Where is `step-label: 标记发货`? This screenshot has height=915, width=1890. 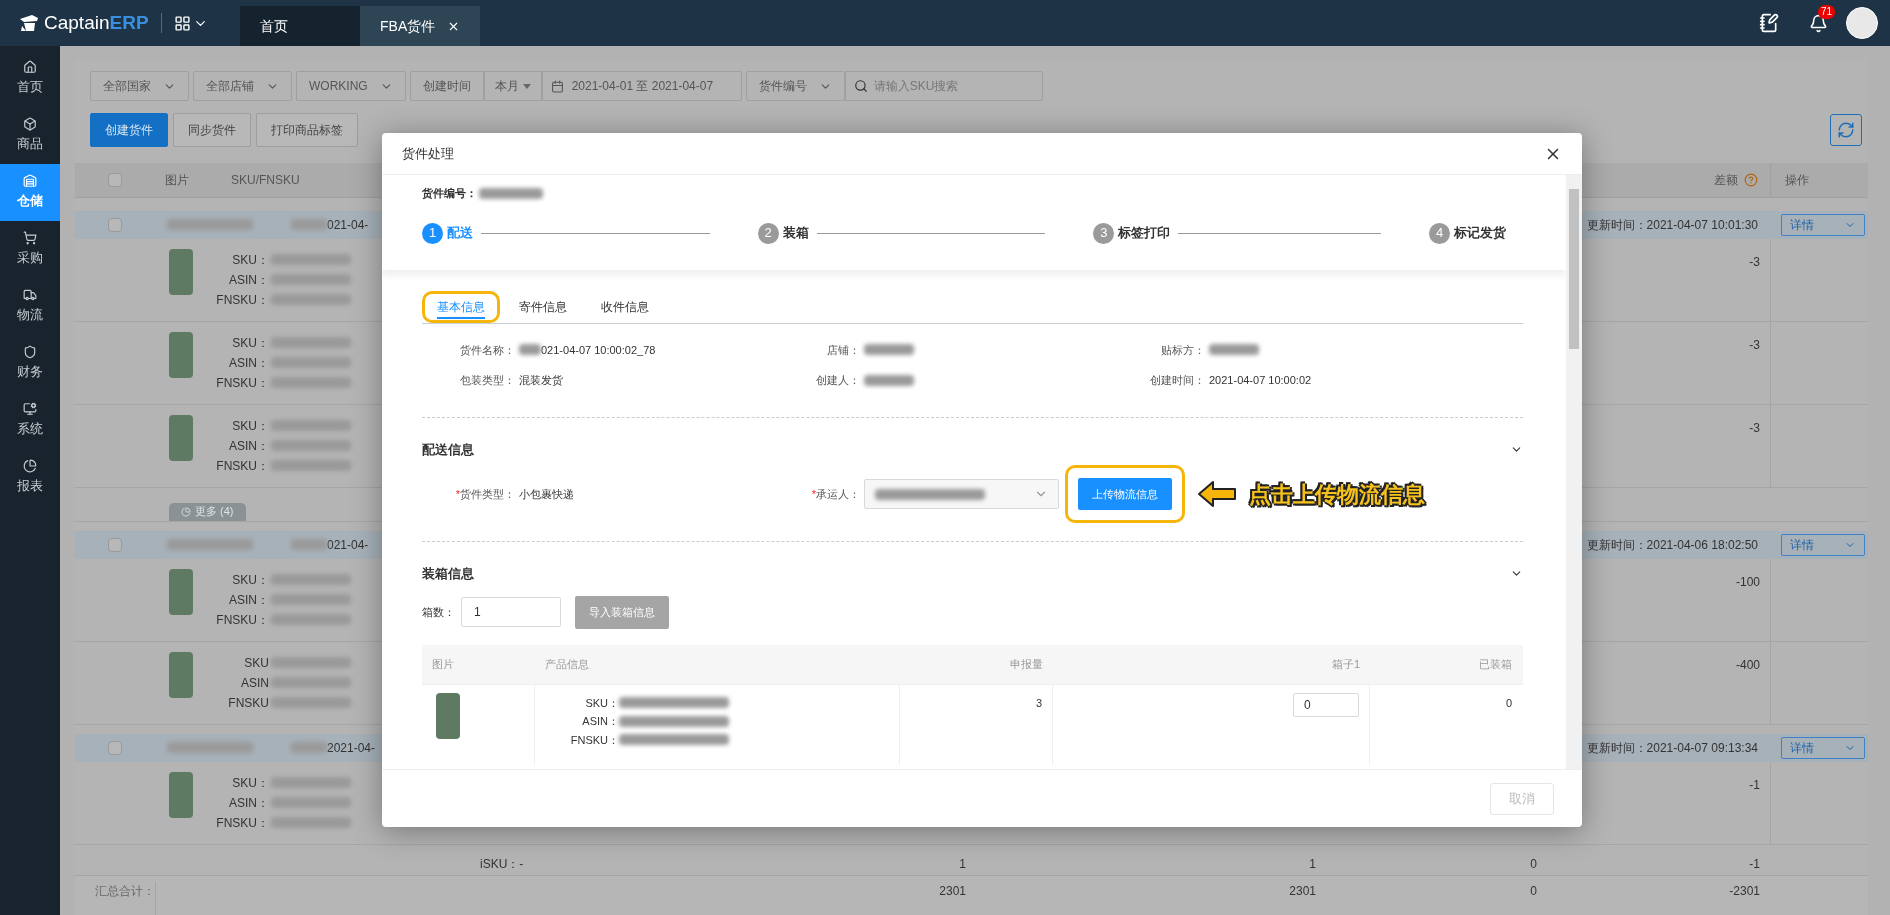
step-label: 标记发货 is located at coordinates (1480, 233).